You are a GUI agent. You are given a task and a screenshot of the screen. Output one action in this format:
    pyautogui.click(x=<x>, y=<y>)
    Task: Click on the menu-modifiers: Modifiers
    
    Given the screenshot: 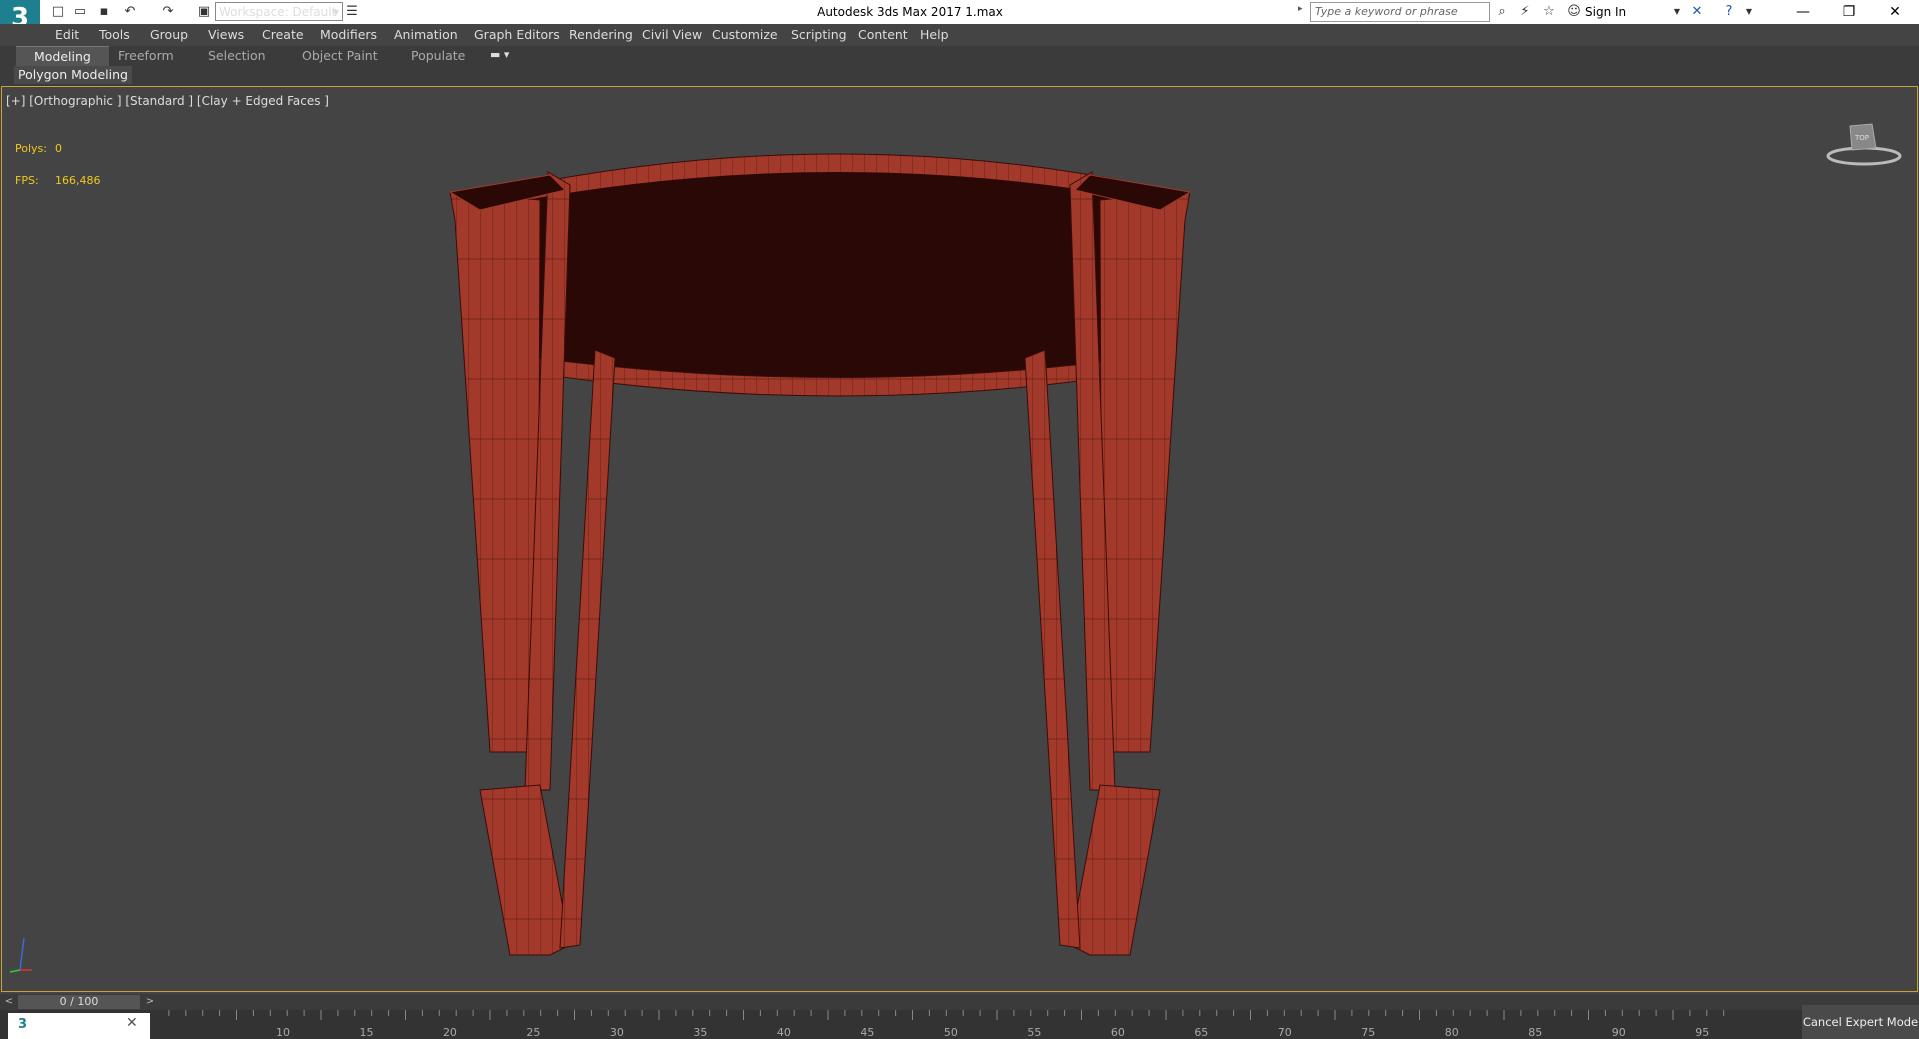 What is the action you would take?
    pyautogui.click(x=348, y=35)
    